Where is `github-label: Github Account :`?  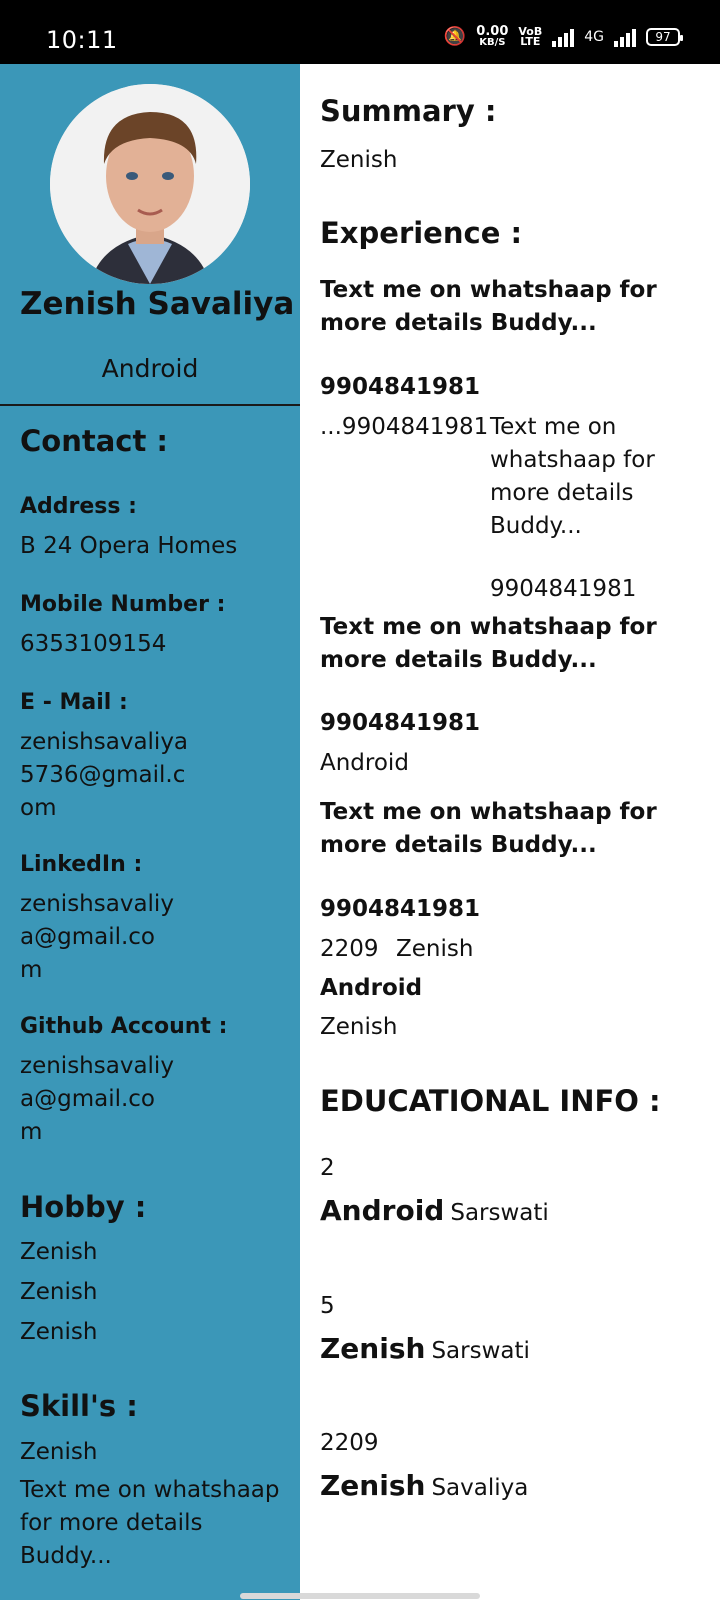 github-label: Github Account : is located at coordinates (124, 1026).